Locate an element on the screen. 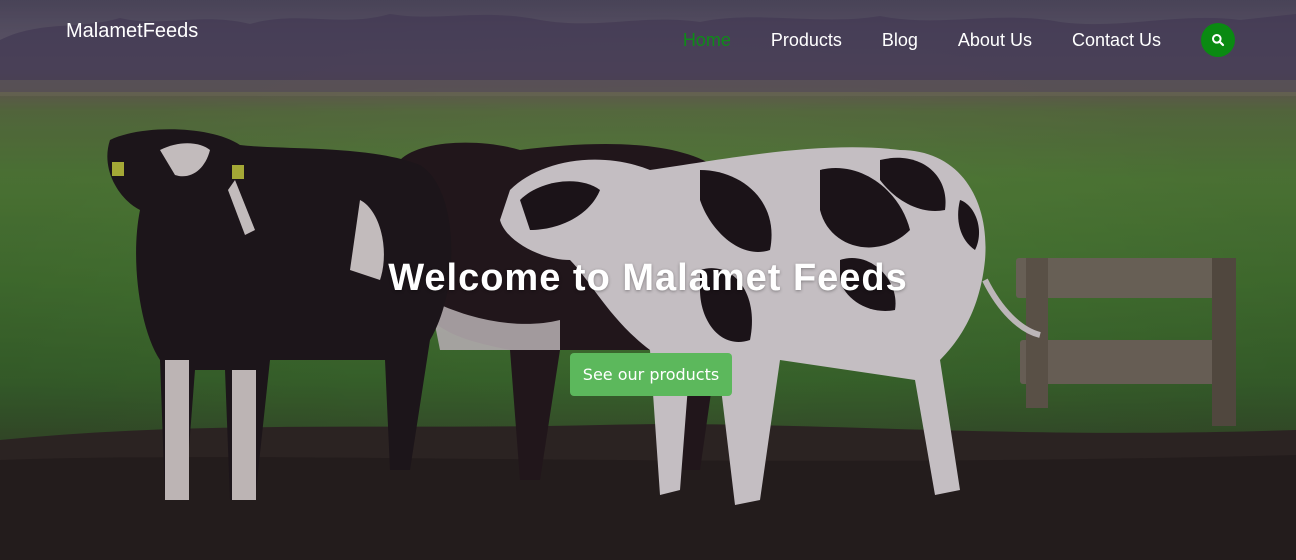 This screenshot has width=1296, height=560. nav-menu: Home Products Blog About Us Contact Us is located at coordinates (922, 40).